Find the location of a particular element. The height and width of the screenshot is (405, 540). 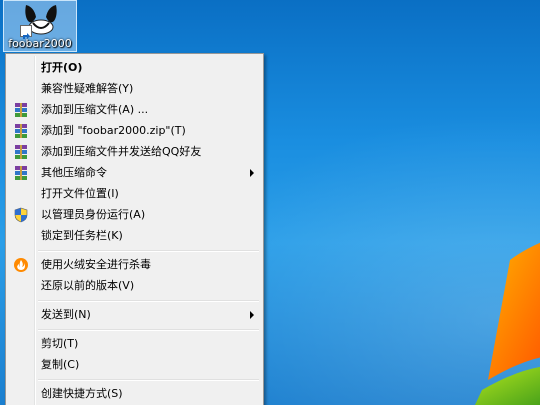

menu-item-add-and-send-qq: 添加到压缩文件并发送给QQ好友 is located at coordinates (134, 151).